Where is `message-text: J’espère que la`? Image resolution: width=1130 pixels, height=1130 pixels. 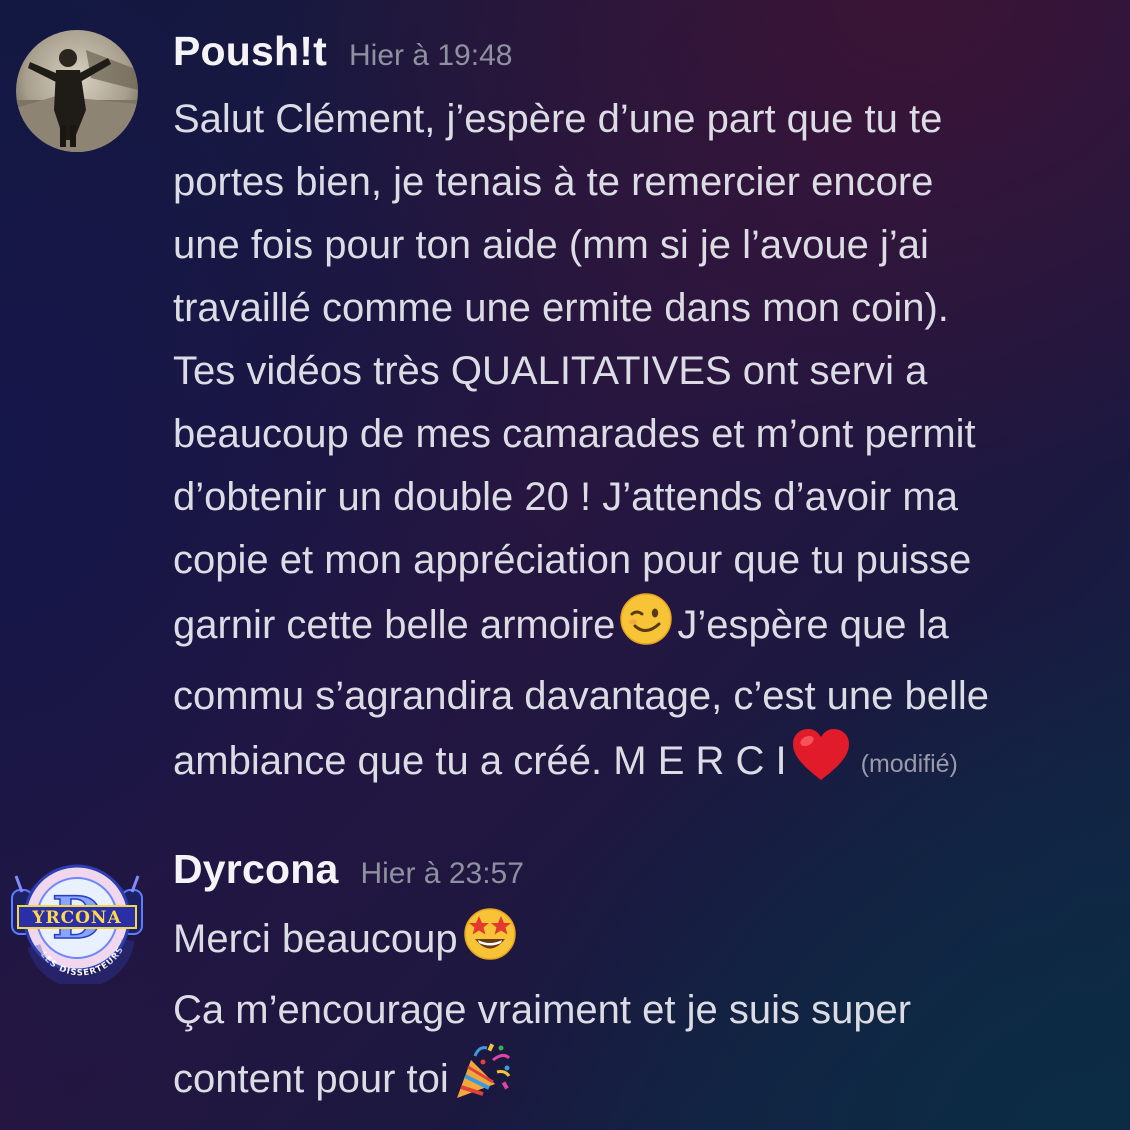
message-text: J’espère que la is located at coordinates (813, 625).